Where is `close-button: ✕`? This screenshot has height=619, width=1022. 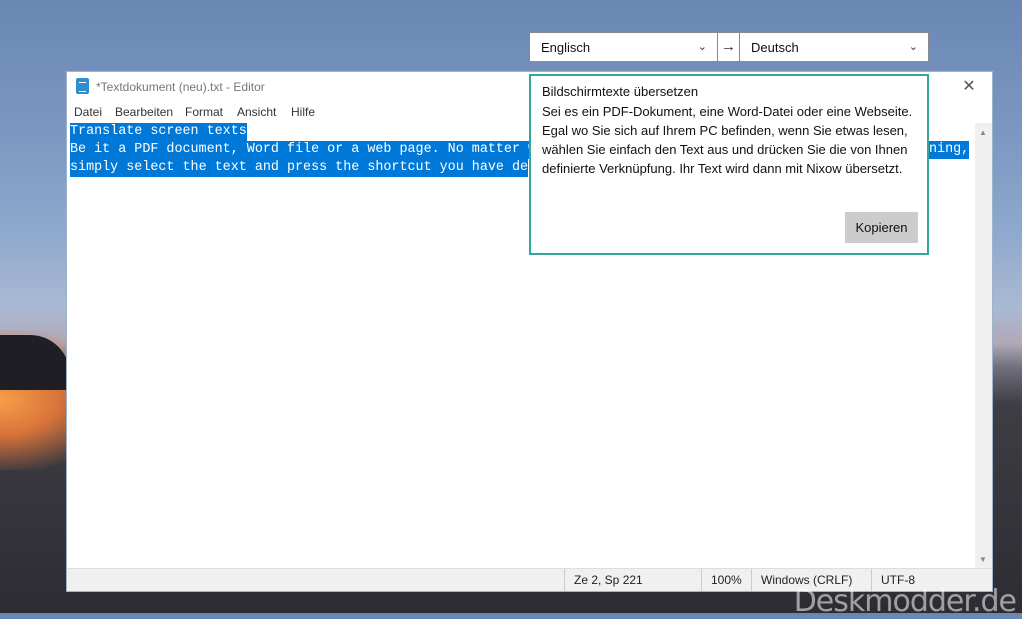 close-button: ✕ is located at coordinates (969, 87).